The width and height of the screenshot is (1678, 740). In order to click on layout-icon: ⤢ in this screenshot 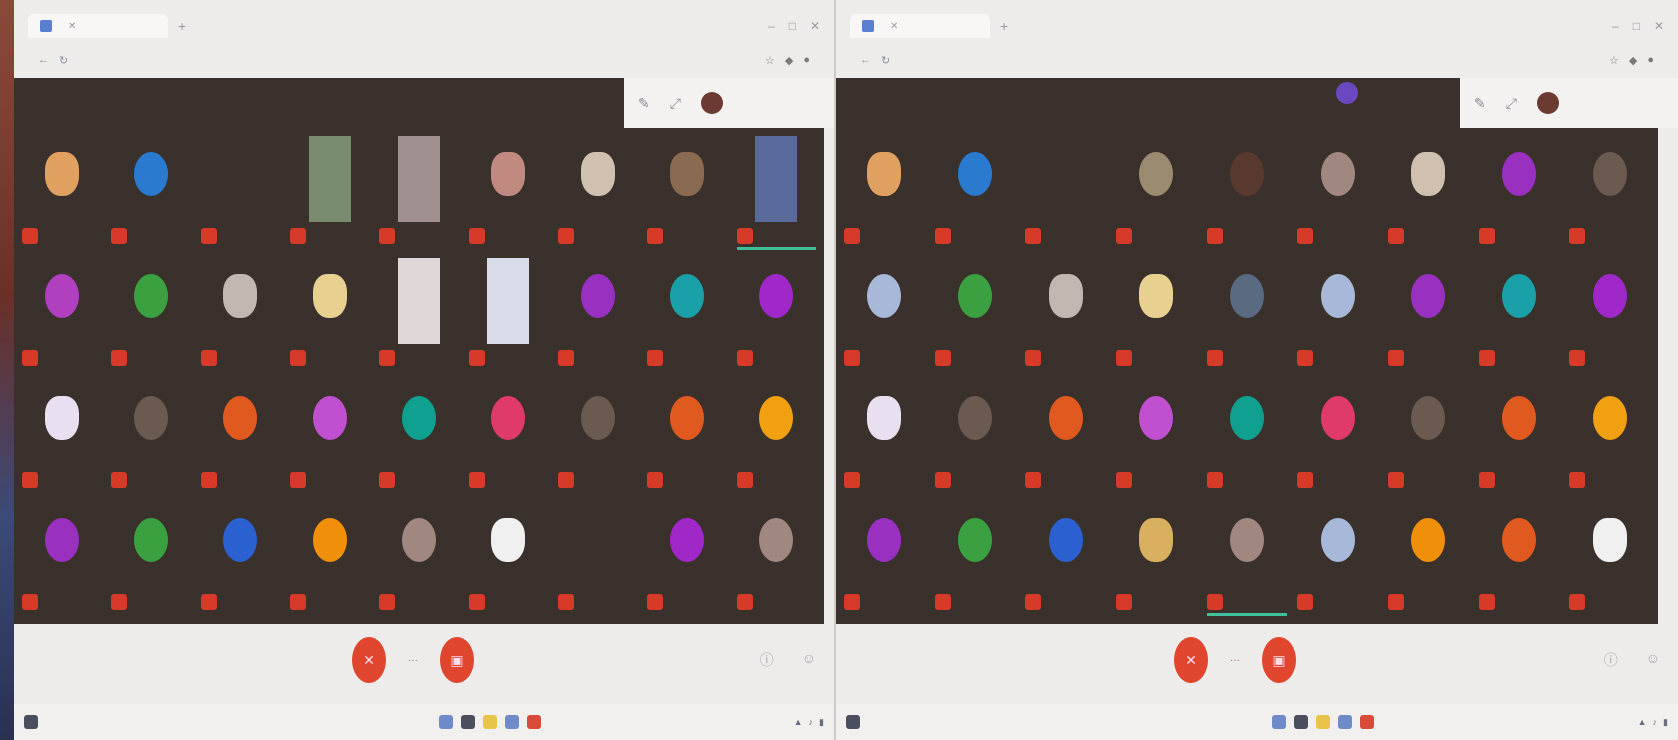, I will do `click(1511, 103)`.